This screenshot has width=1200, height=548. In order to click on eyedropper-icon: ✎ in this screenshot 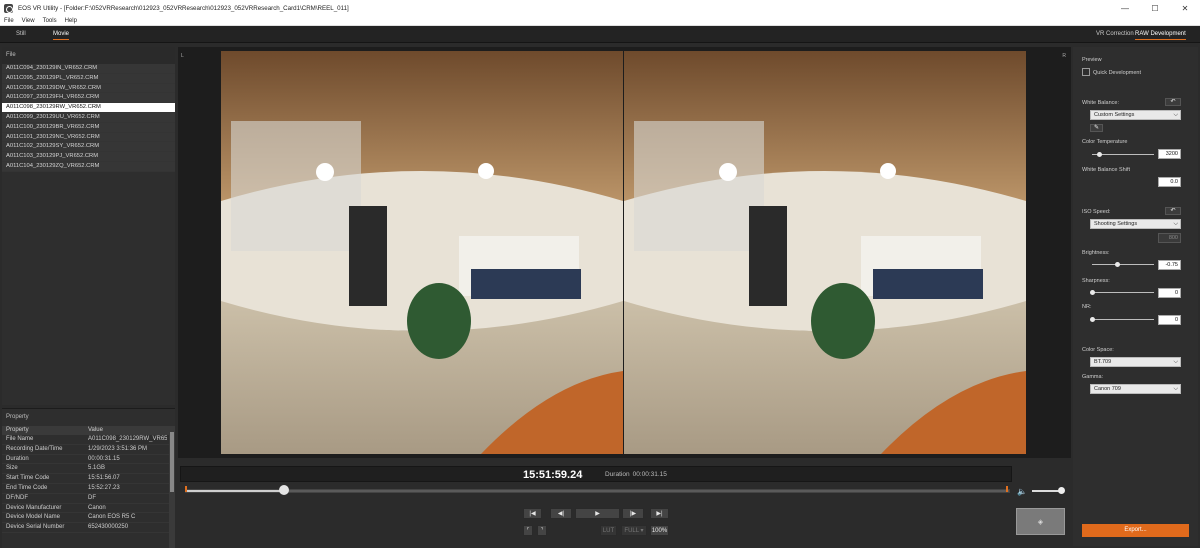, I will do `click(1096, 128)`.